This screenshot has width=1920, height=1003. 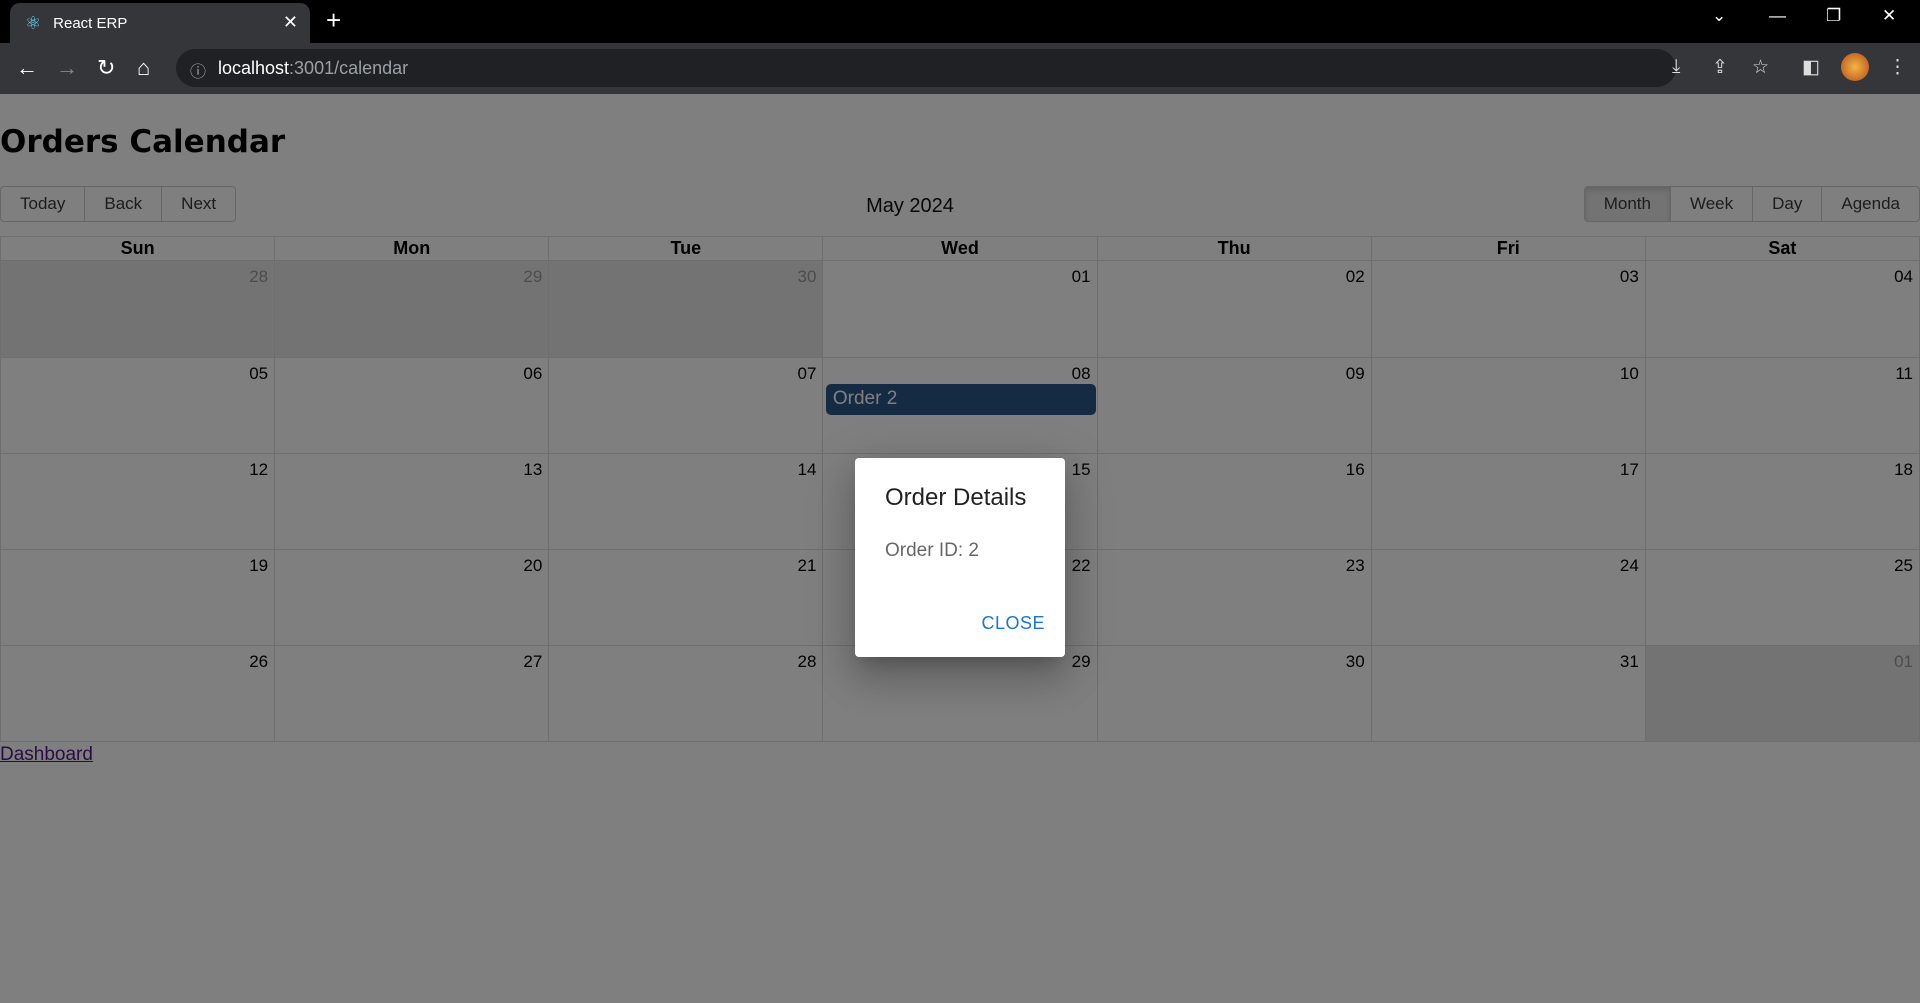 I want to click on close-tab-icon: ✕, so click(x=290, y=22).